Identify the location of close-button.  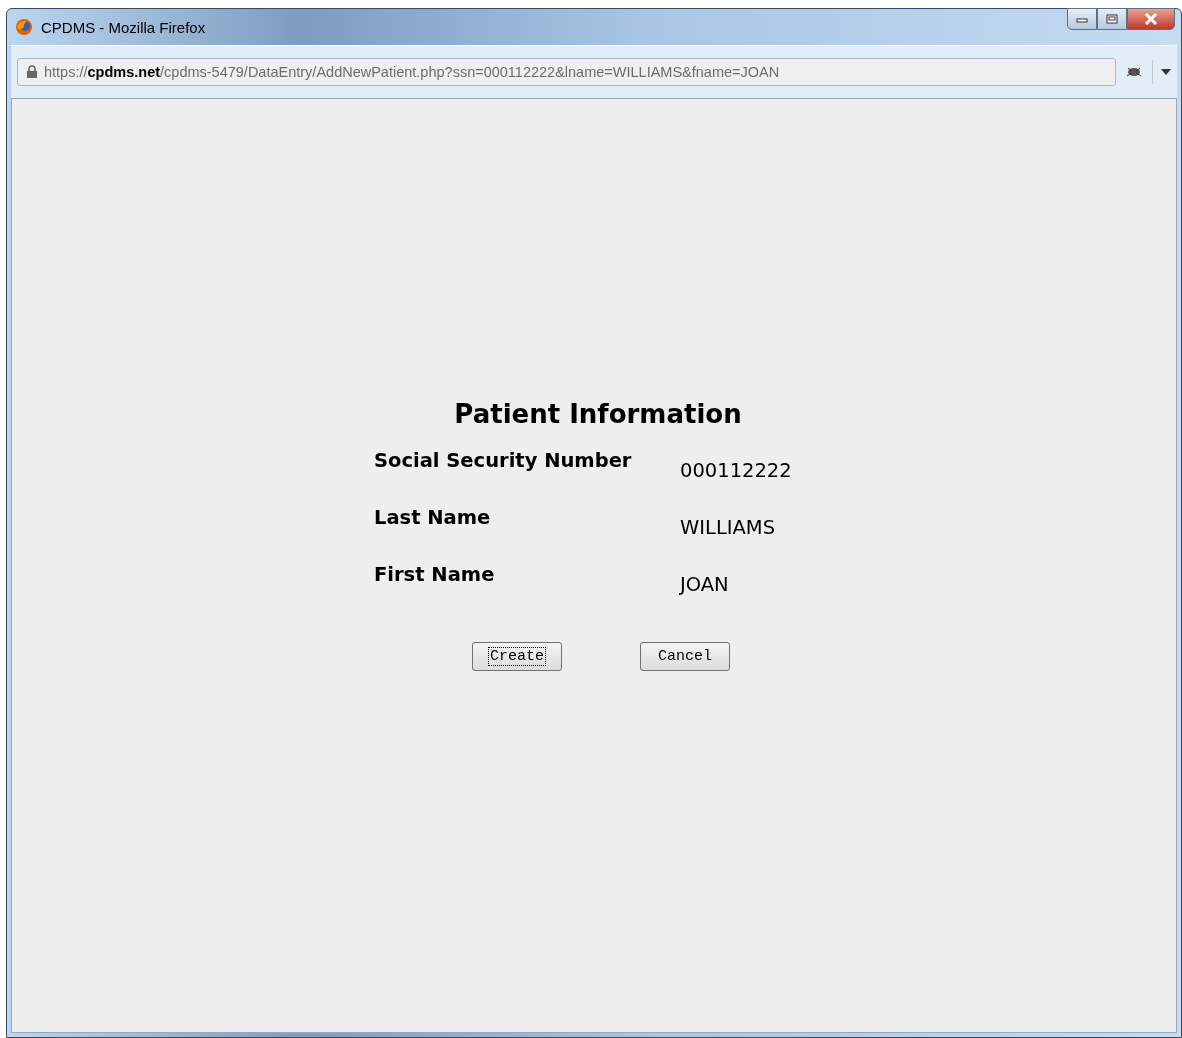
(1151, 19).